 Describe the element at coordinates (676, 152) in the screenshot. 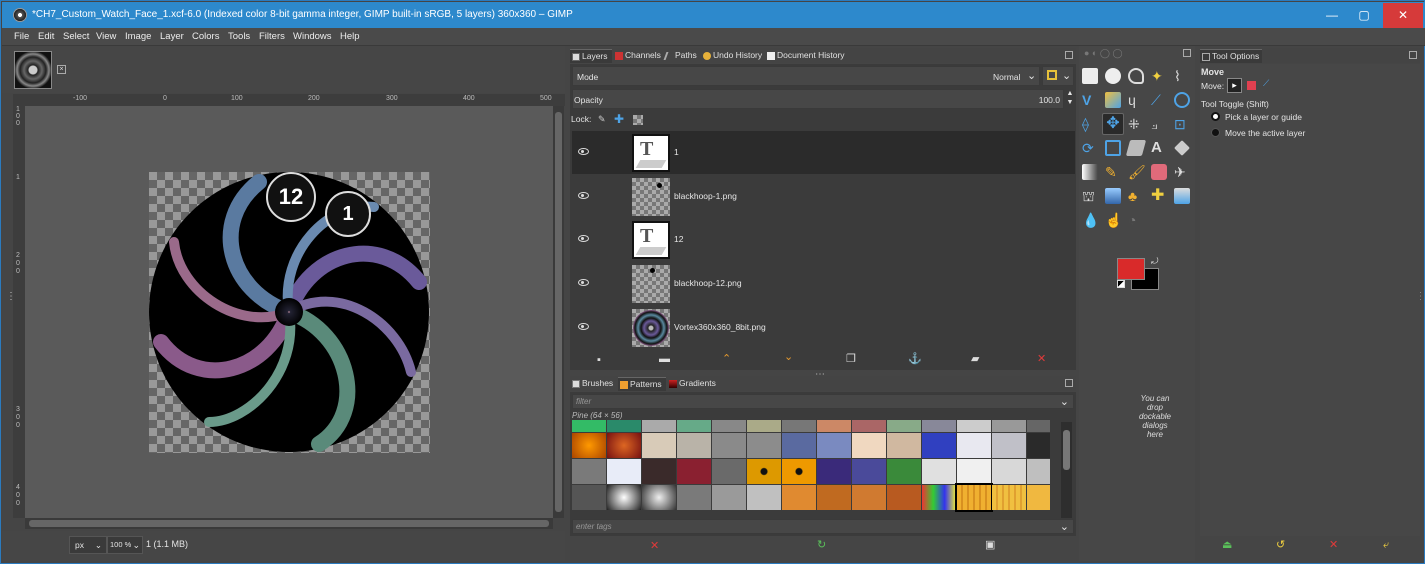

I see `layer-name: 1` at that location.